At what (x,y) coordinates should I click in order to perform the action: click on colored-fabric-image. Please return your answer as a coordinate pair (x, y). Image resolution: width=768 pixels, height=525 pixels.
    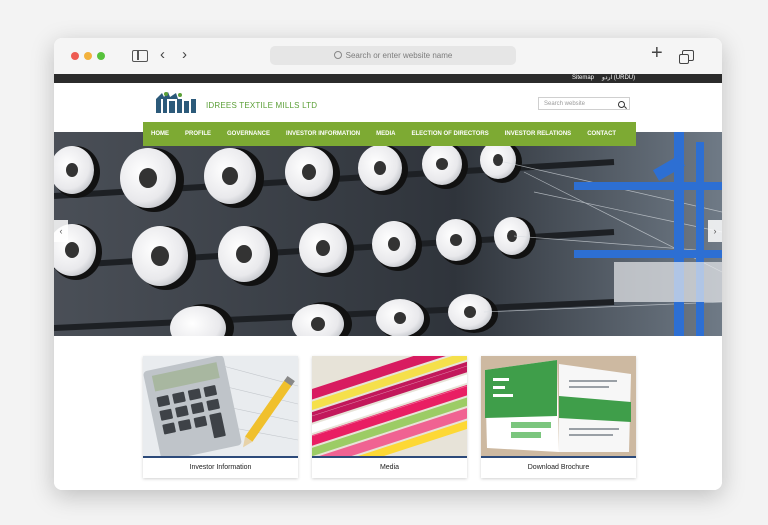
    Looking at the image, I should click on (389, 406).